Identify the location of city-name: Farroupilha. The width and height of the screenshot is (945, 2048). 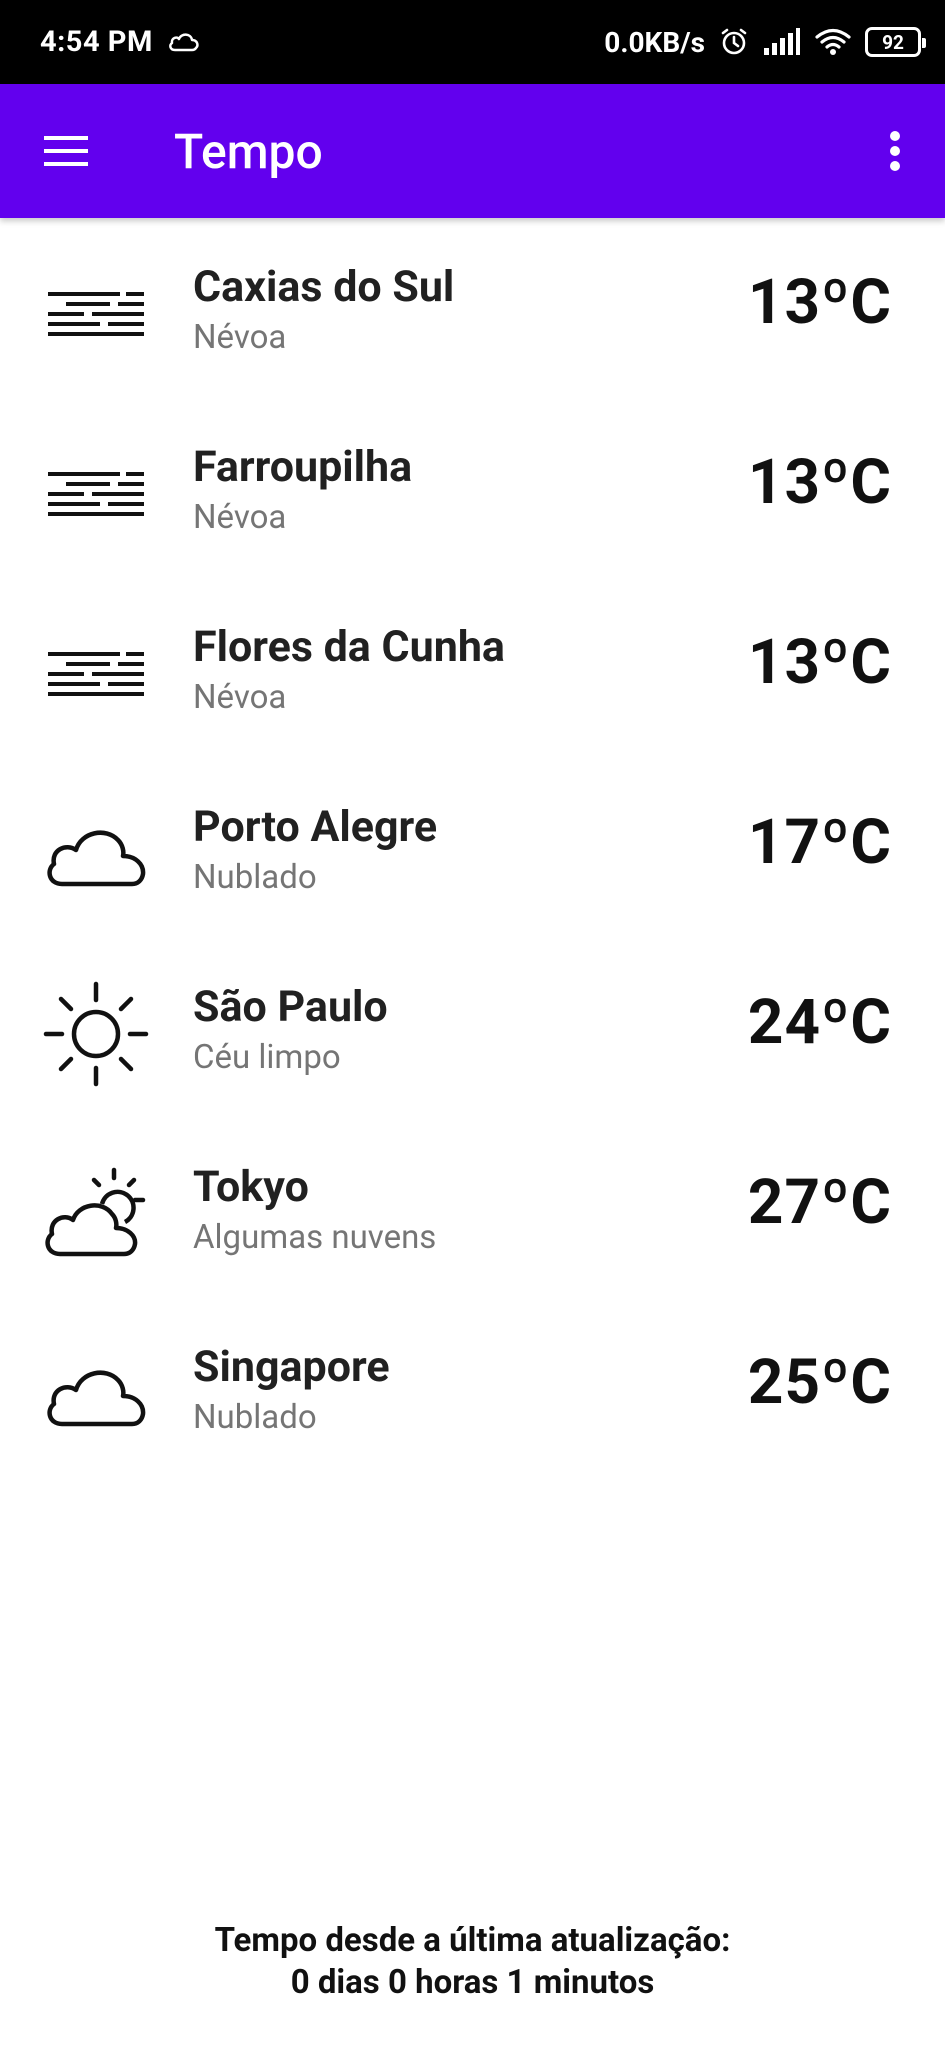
(303, 467).